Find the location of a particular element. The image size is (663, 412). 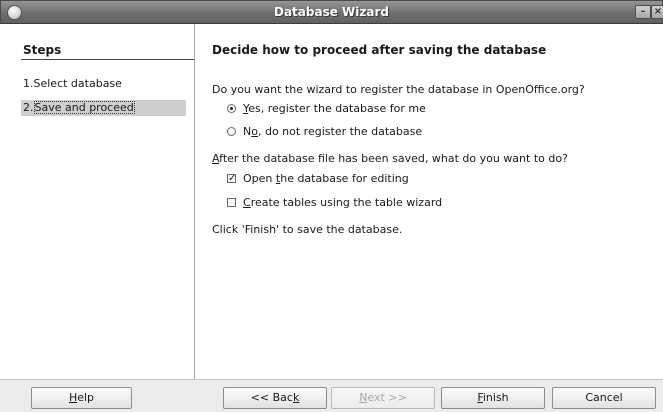

steps-divider is located at coordinates (107, 59).